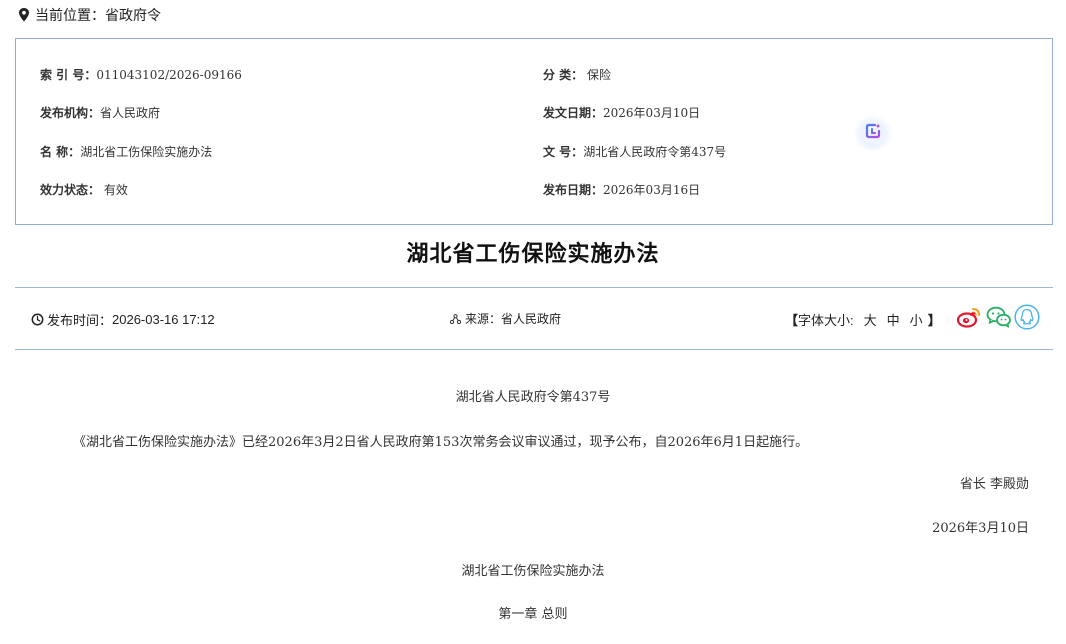 The image size is (1066, 644). Describe the element at coordinates (916, 319) in the screenshot. I see `font-size-small-option: 小` at that location.